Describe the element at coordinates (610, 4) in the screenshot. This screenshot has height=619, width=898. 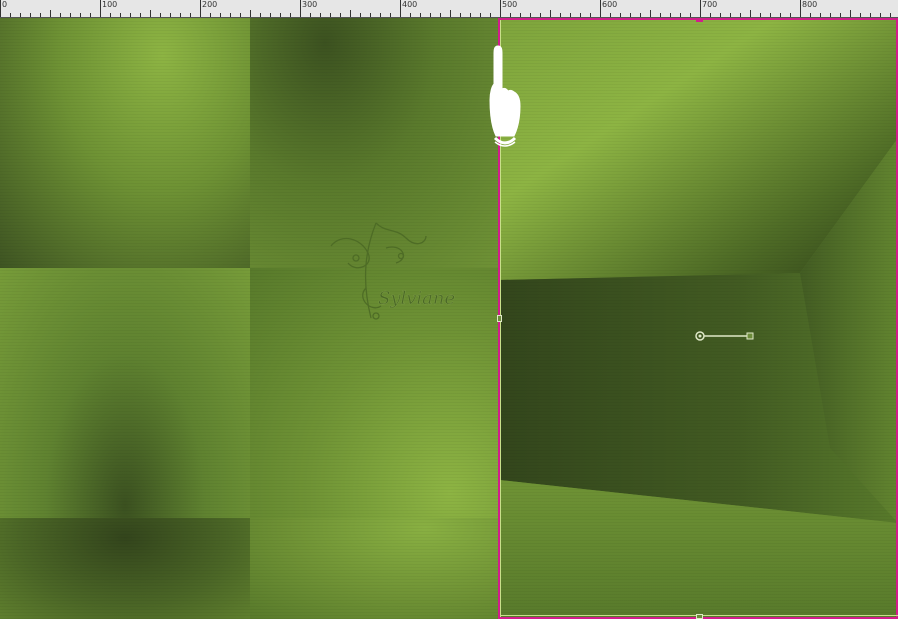
I see `ruler-label-600: 600` at that location.